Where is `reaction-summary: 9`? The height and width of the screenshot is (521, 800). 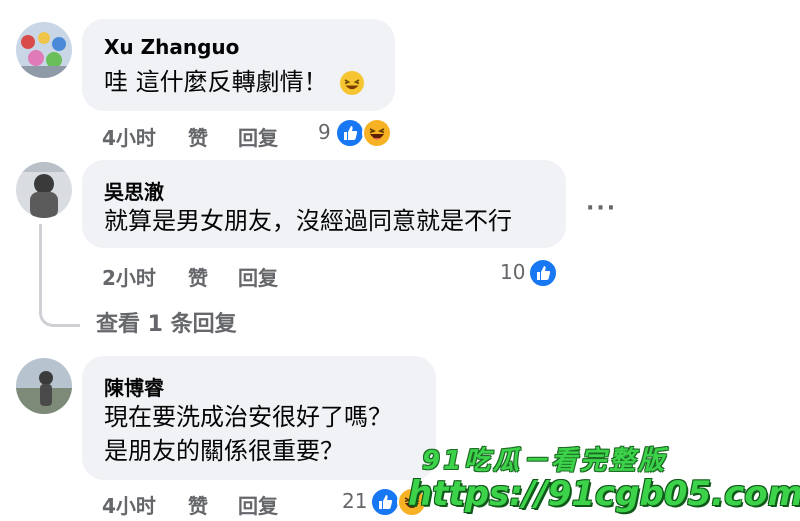
reaction-summary: 9 is located at coordinates (358, 133).